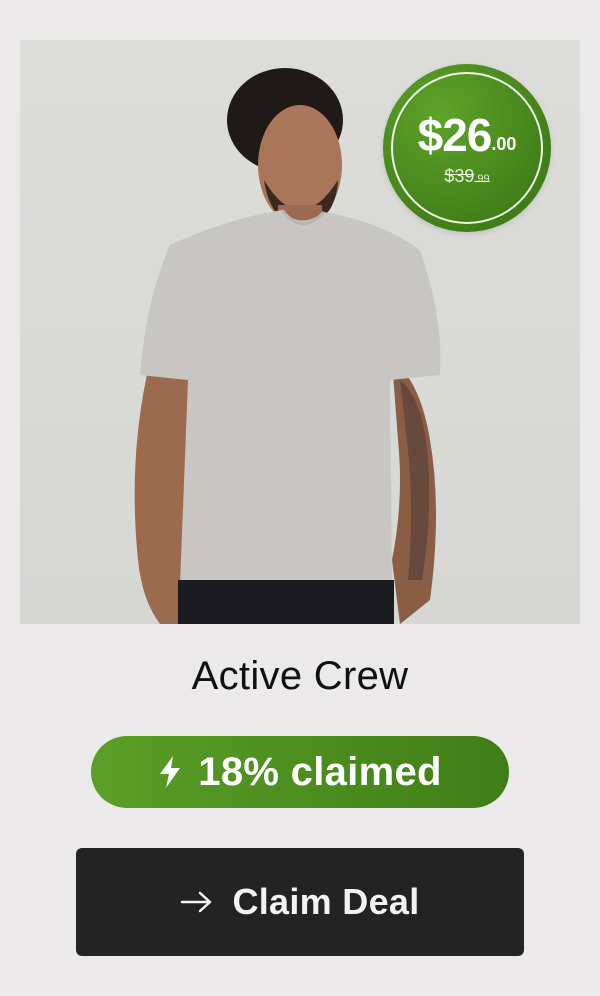 Image resolution: width=600 pixels, height=996 pixels. I want to click on price-badge: $26.00 $39.99, so click(467, 148).